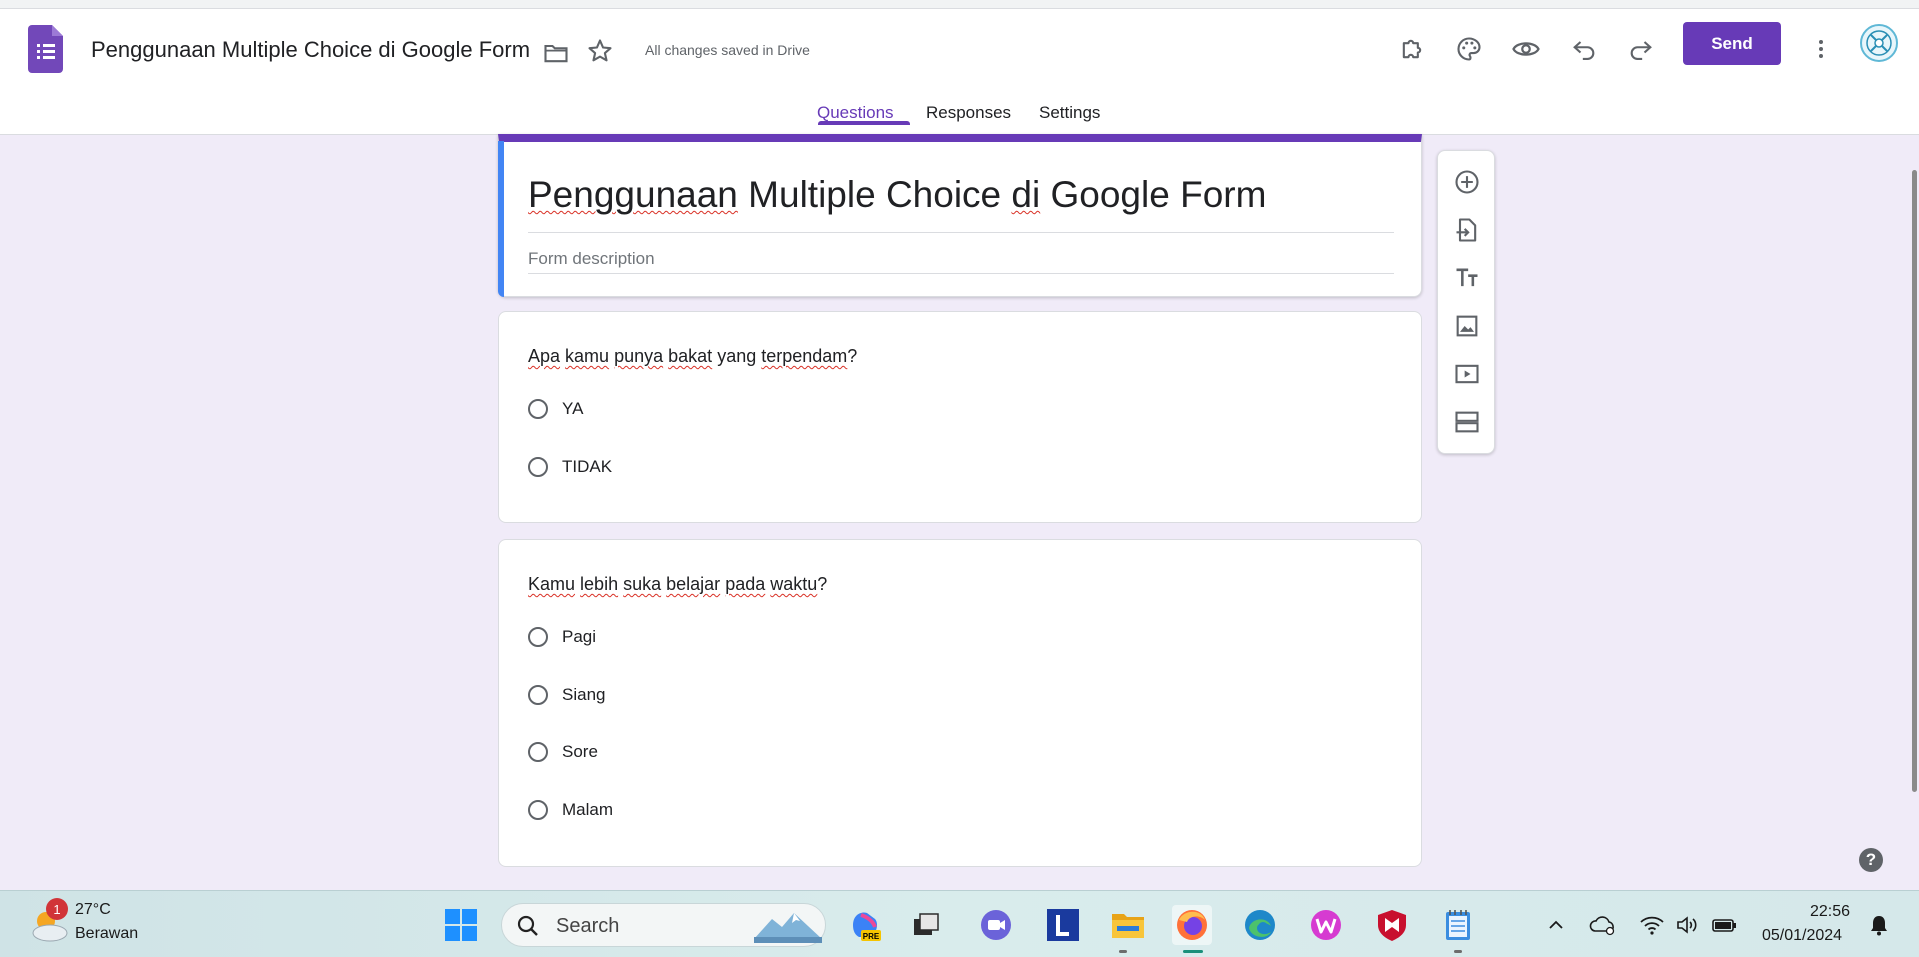 The width and height of the screenshot is (1919, 957). I want to click on saved-status: All changes saved in Drive, so click(727, 50).